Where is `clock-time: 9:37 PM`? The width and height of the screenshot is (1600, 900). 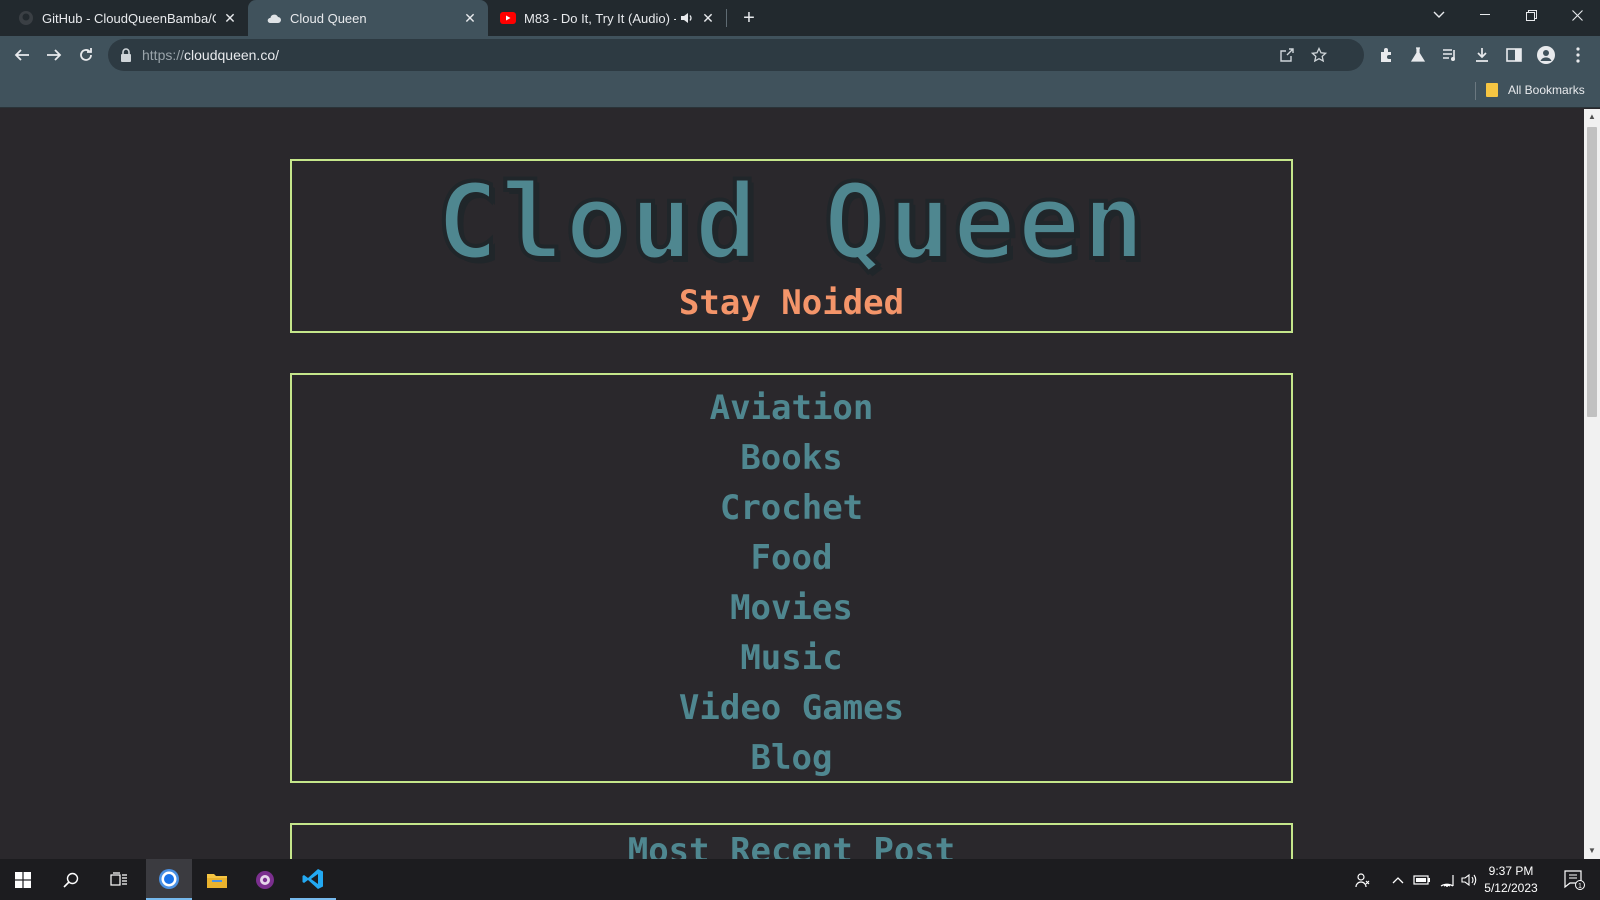
clock-time: 9:37 PM is located at coordinates (1511, 871).